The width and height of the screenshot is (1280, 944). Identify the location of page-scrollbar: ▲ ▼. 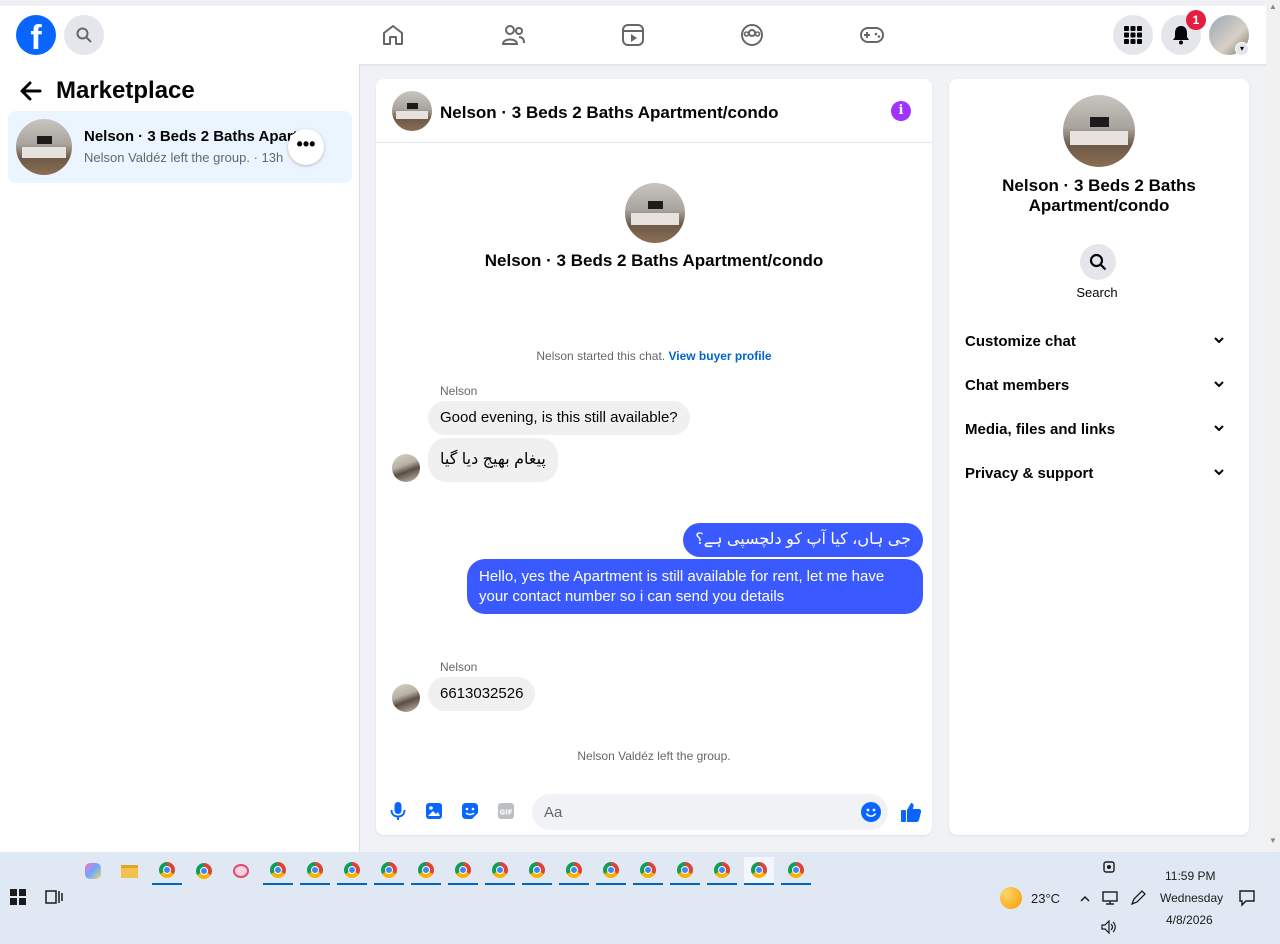
(1273, 426).